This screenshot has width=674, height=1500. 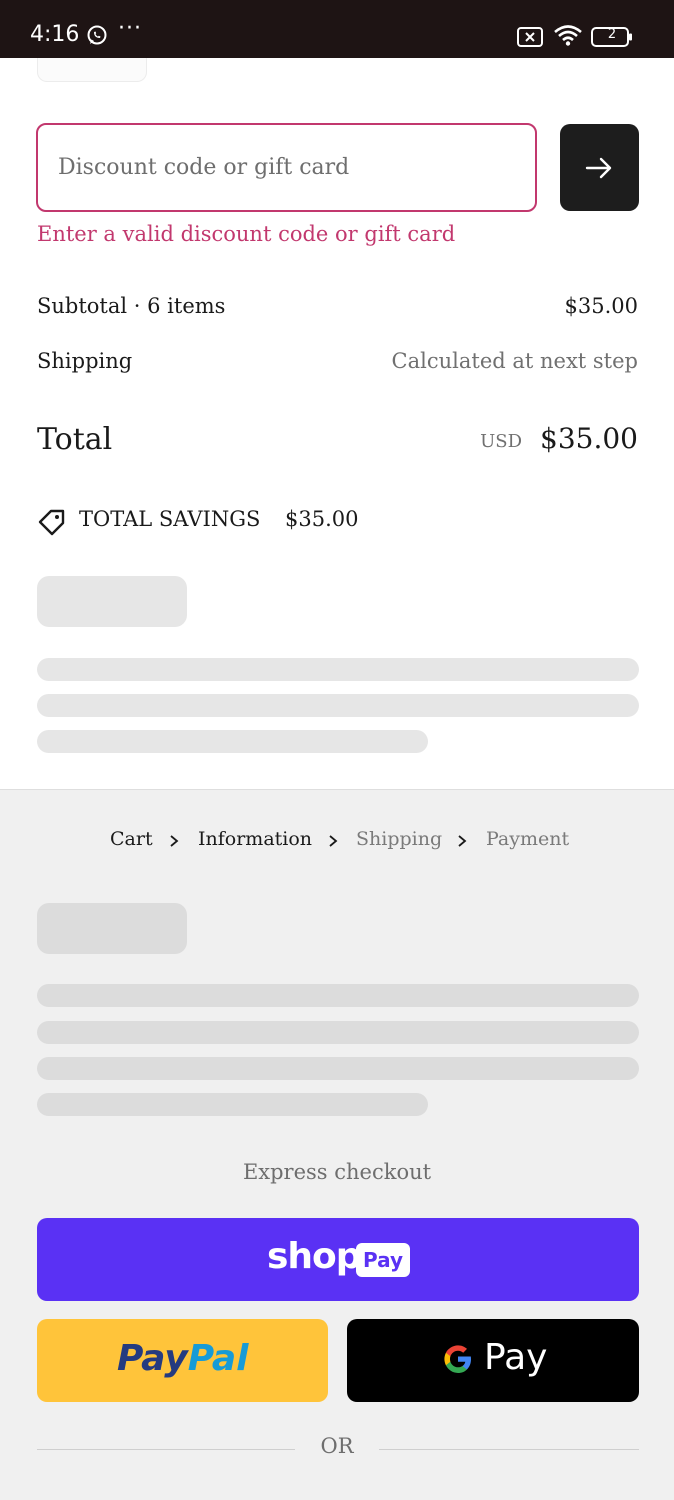 I want to click on status-time: 4:16, so click(x=55, y=34).